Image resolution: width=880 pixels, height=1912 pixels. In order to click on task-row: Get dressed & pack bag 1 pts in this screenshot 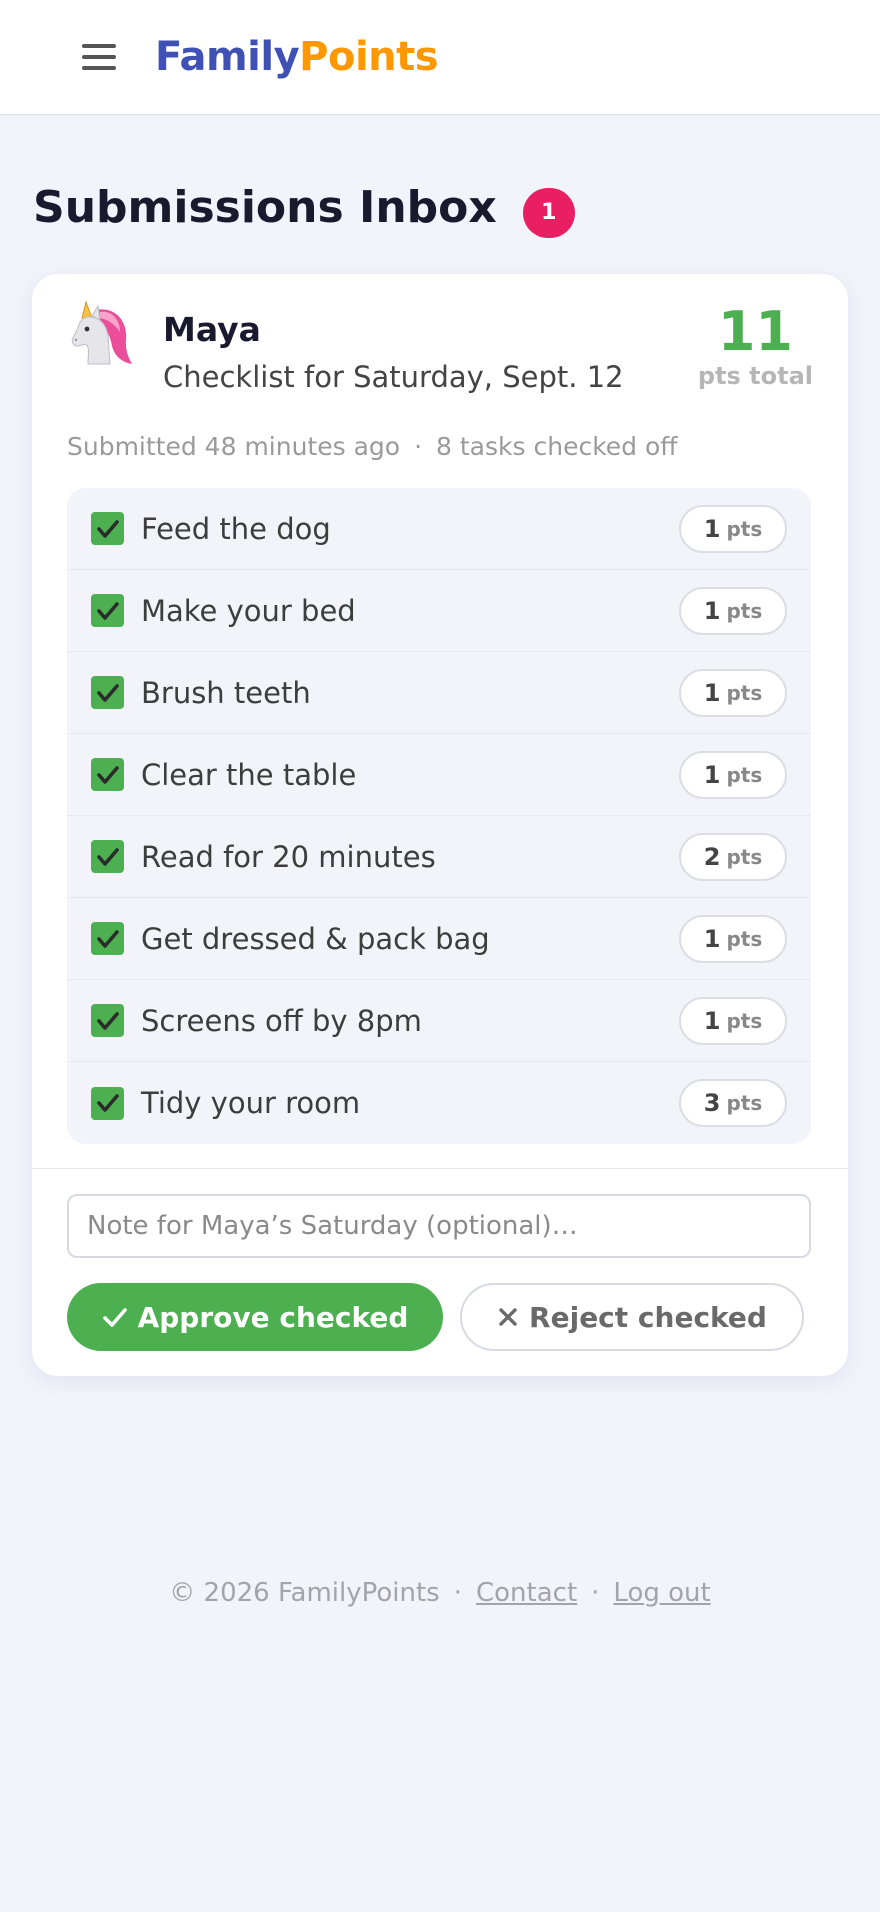, I will do `click(439, 939)`.